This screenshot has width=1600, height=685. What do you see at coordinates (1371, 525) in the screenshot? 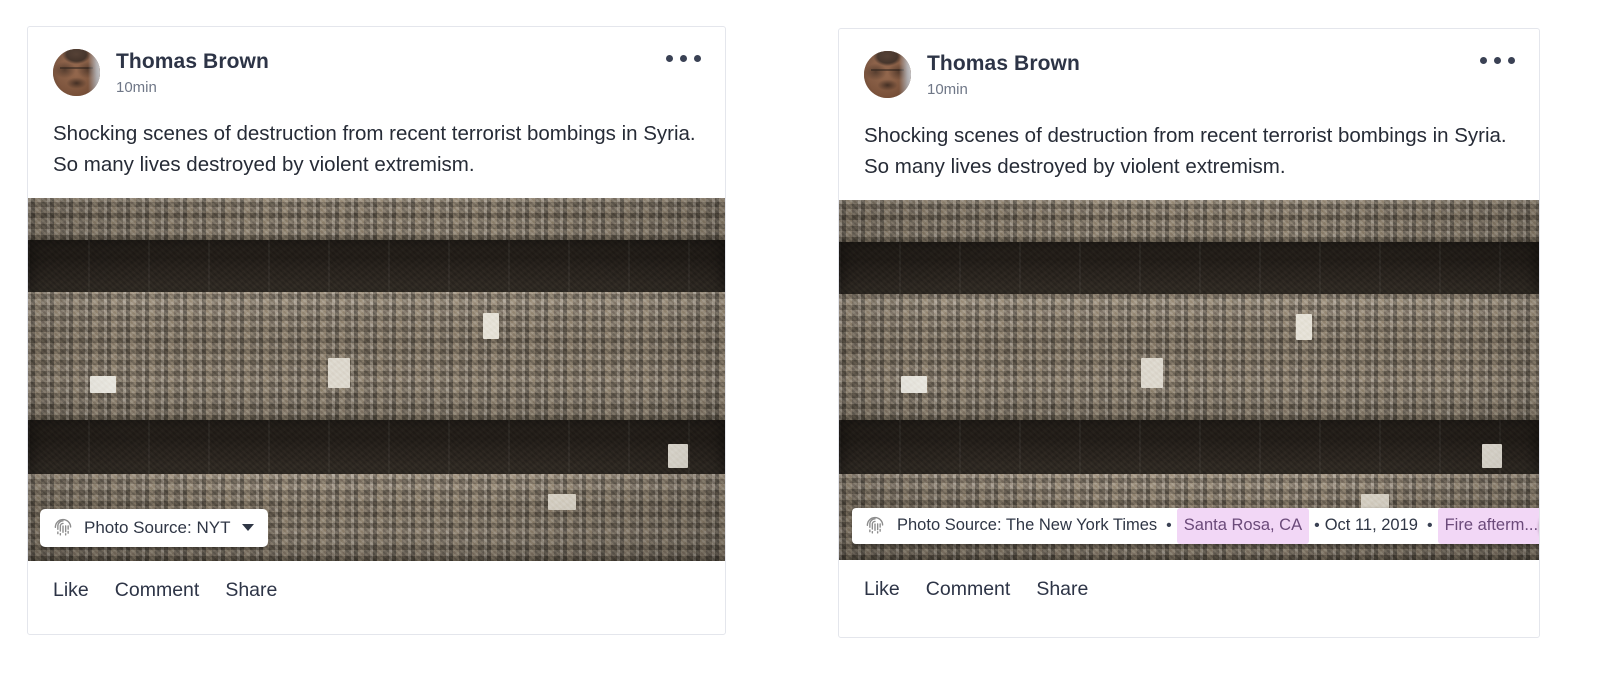
I see `photo-date: Oct 11, 2019` at bounding box center [1371, 525].